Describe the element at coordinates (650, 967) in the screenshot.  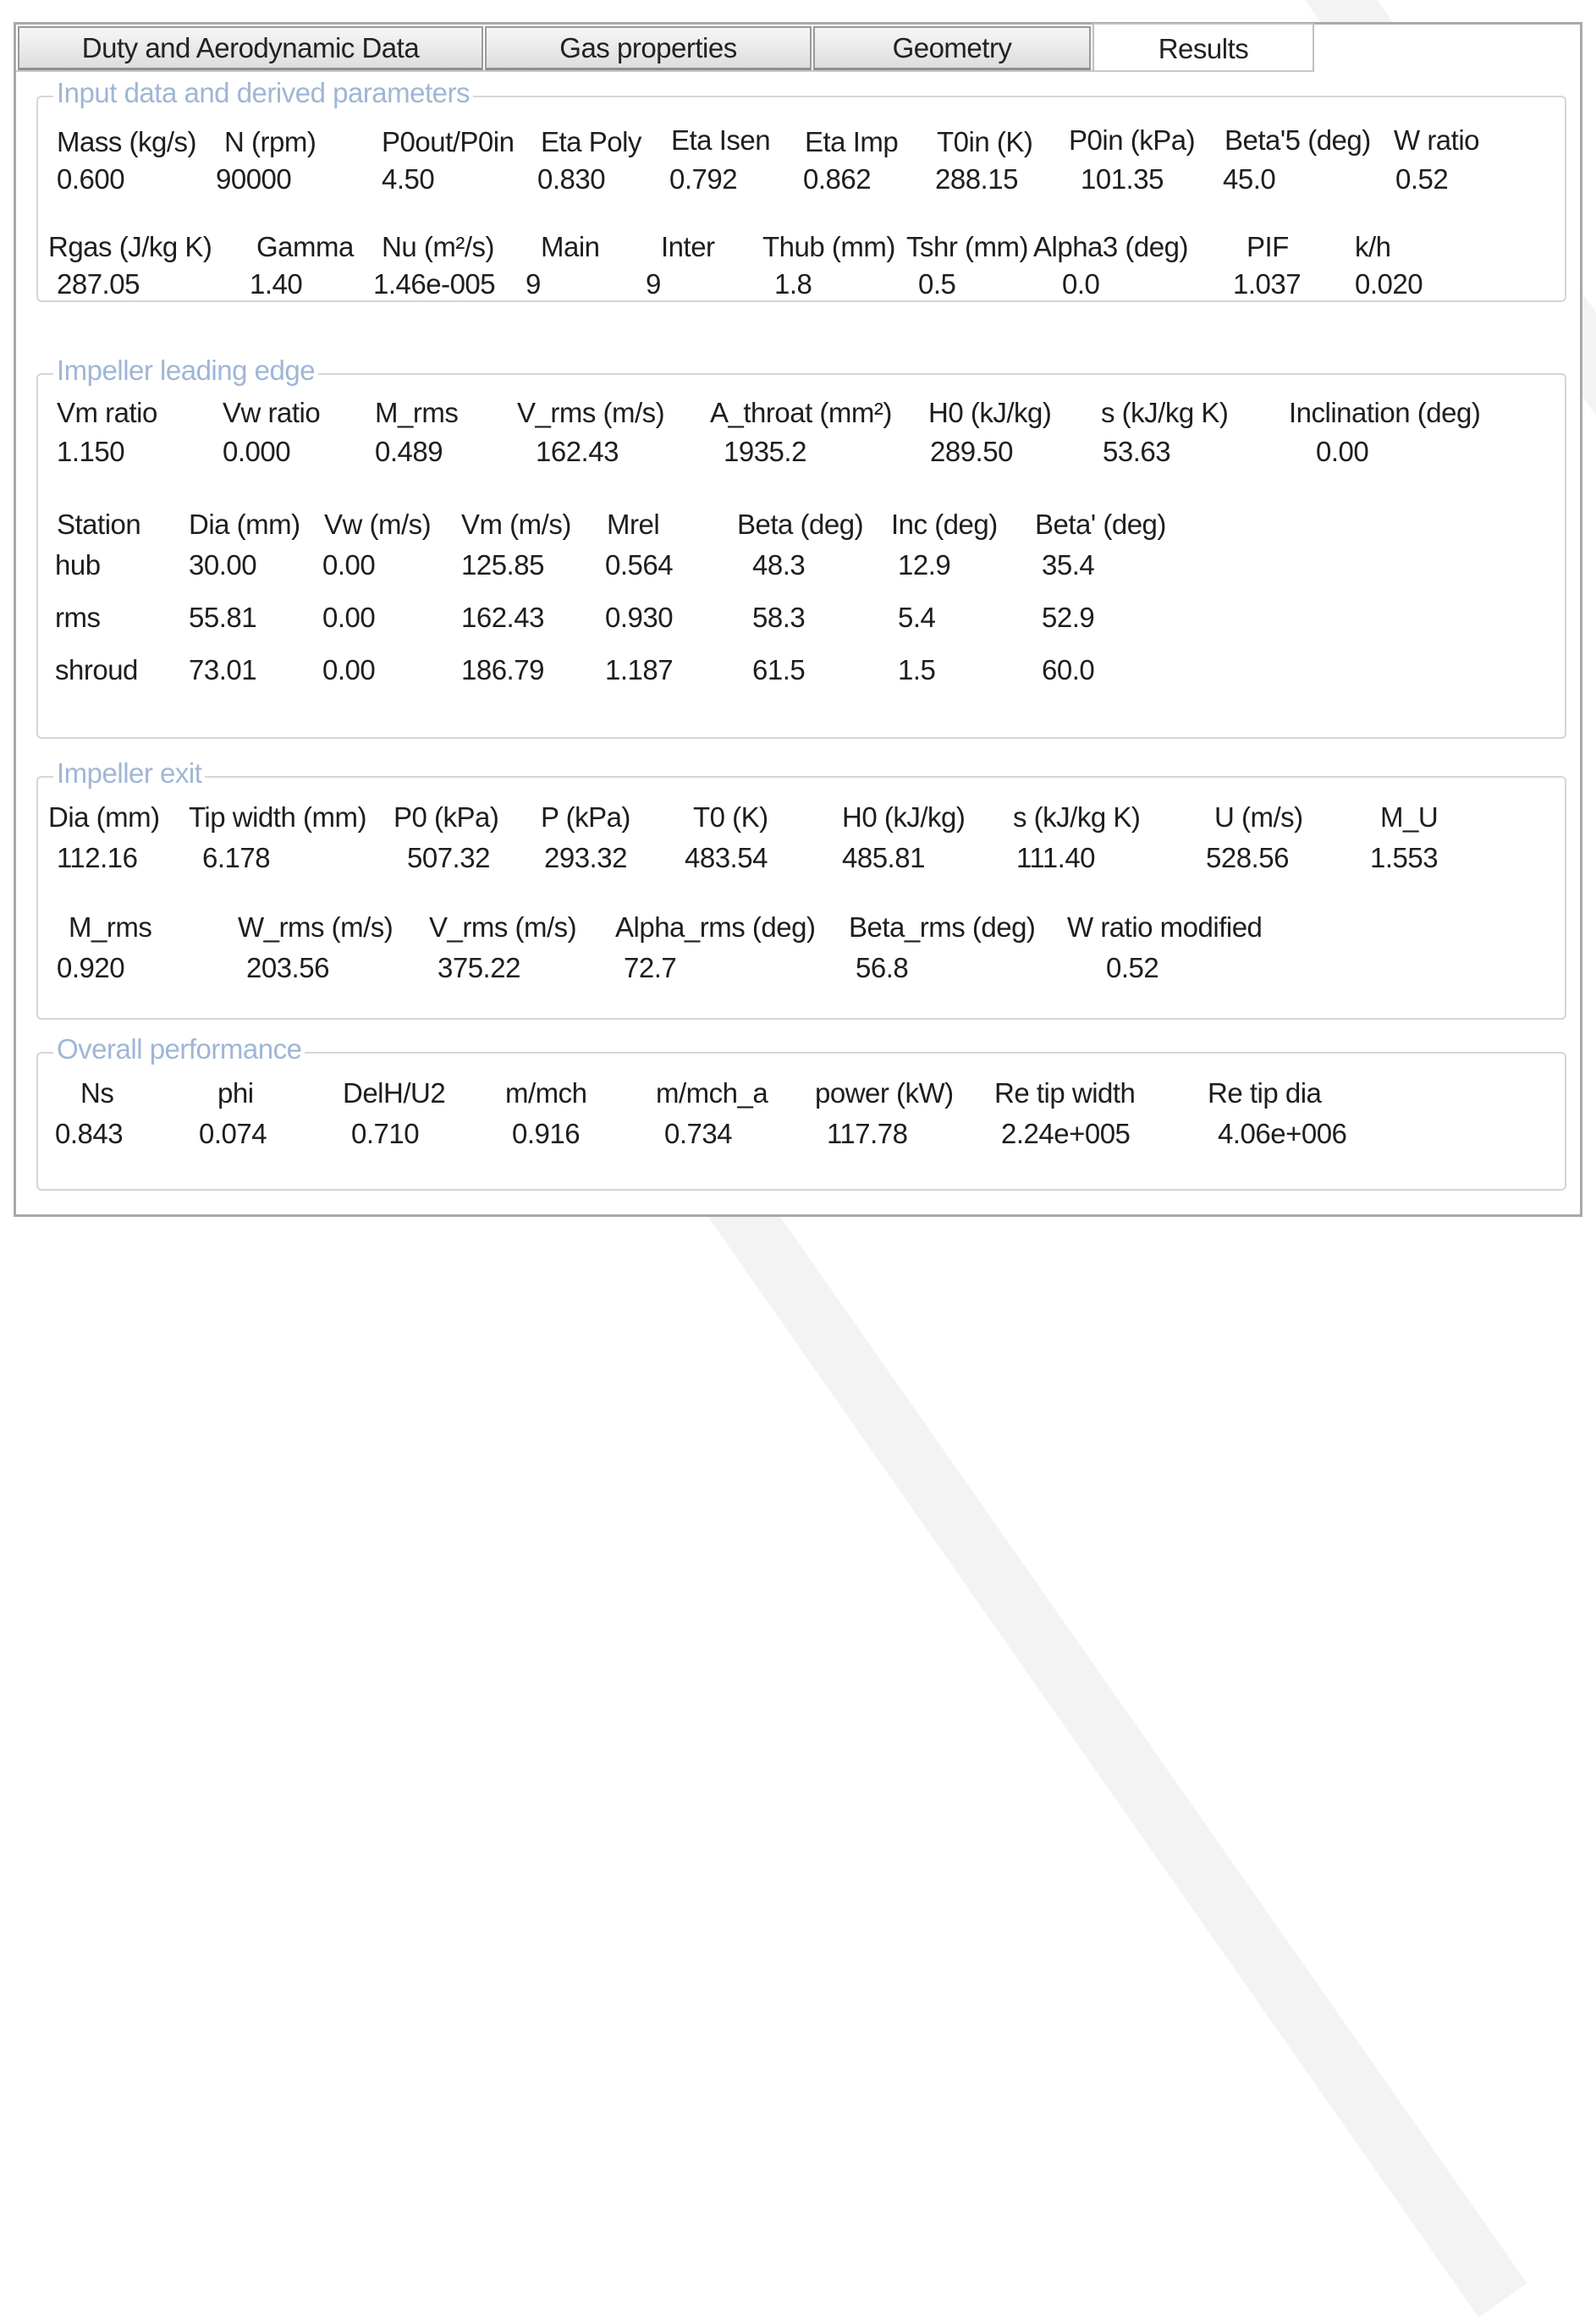
I see `value-exit-alpha-rms: 72.7` at that location.